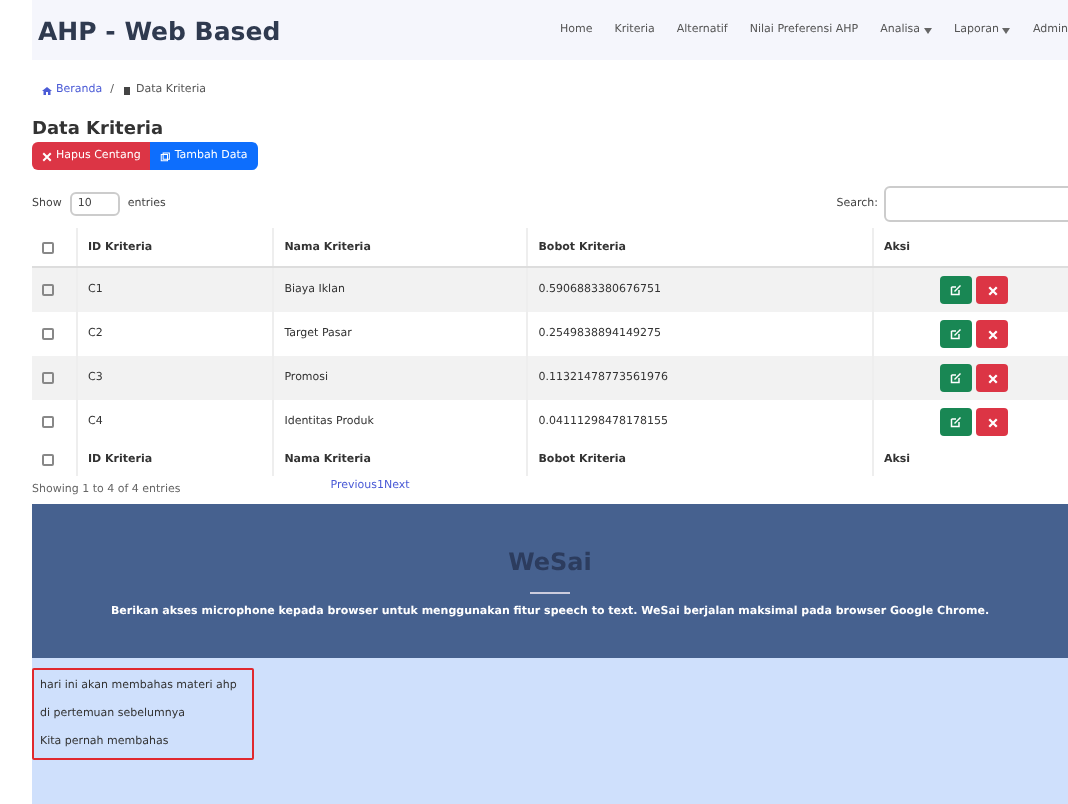  What do you see at coordinates (976, 204) in the screenshot?
I see `search-field` at bounding box center [976, 204].